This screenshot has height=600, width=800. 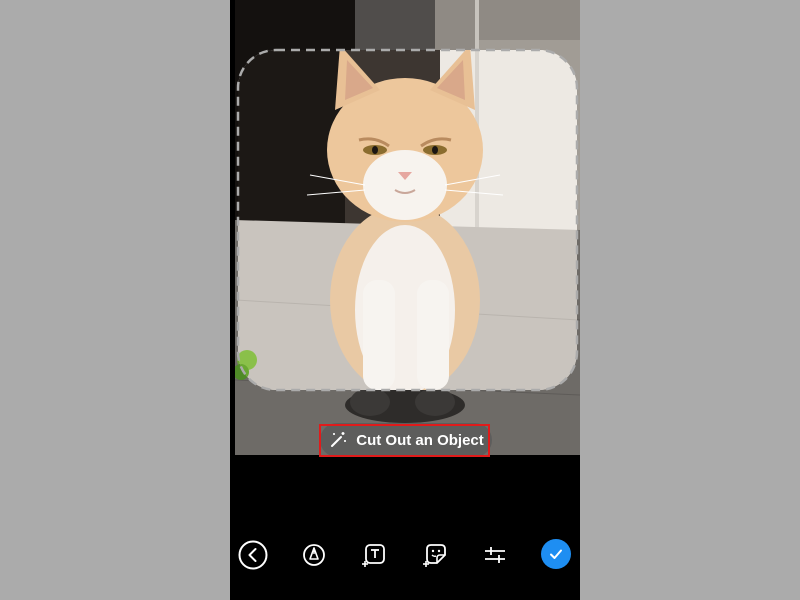 I want to click on add-sticker-icon, so click(x=434, y=555).